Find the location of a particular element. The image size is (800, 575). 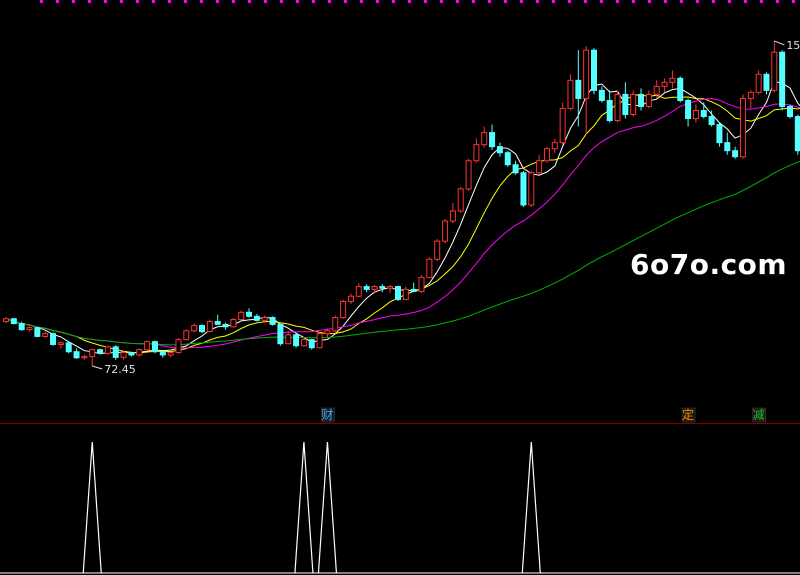

low-annotation-leader is located at coordinates (97, 367).